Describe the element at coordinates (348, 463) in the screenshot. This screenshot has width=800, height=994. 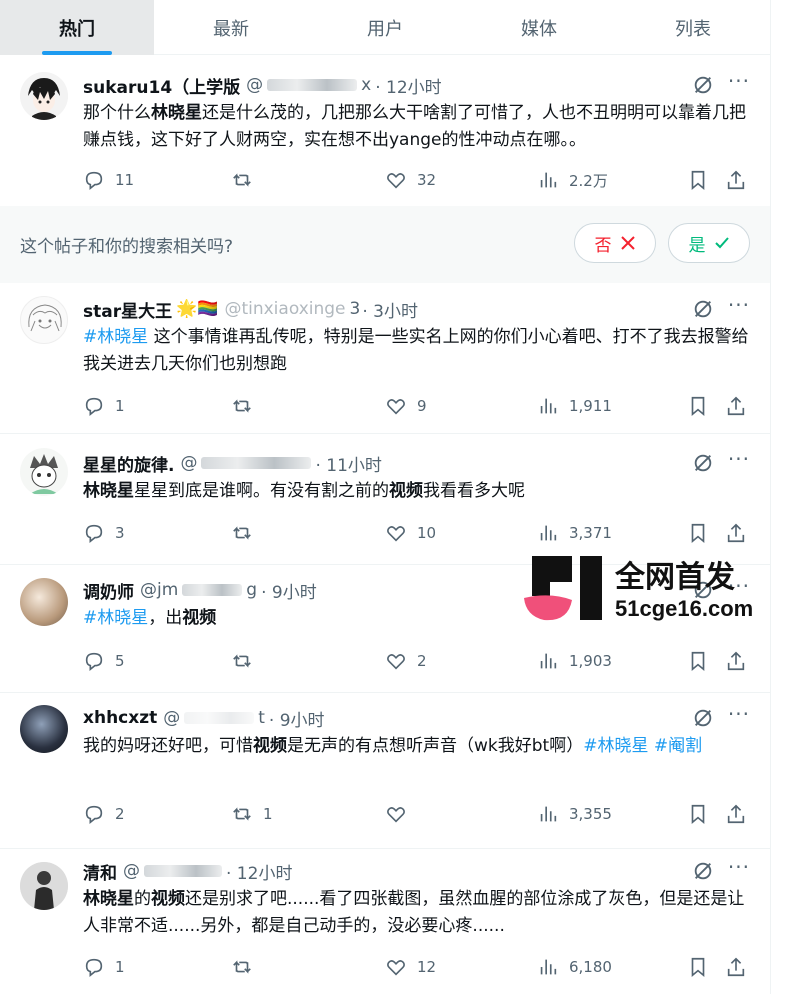
I see `timestamp: · 11小时` at that location.